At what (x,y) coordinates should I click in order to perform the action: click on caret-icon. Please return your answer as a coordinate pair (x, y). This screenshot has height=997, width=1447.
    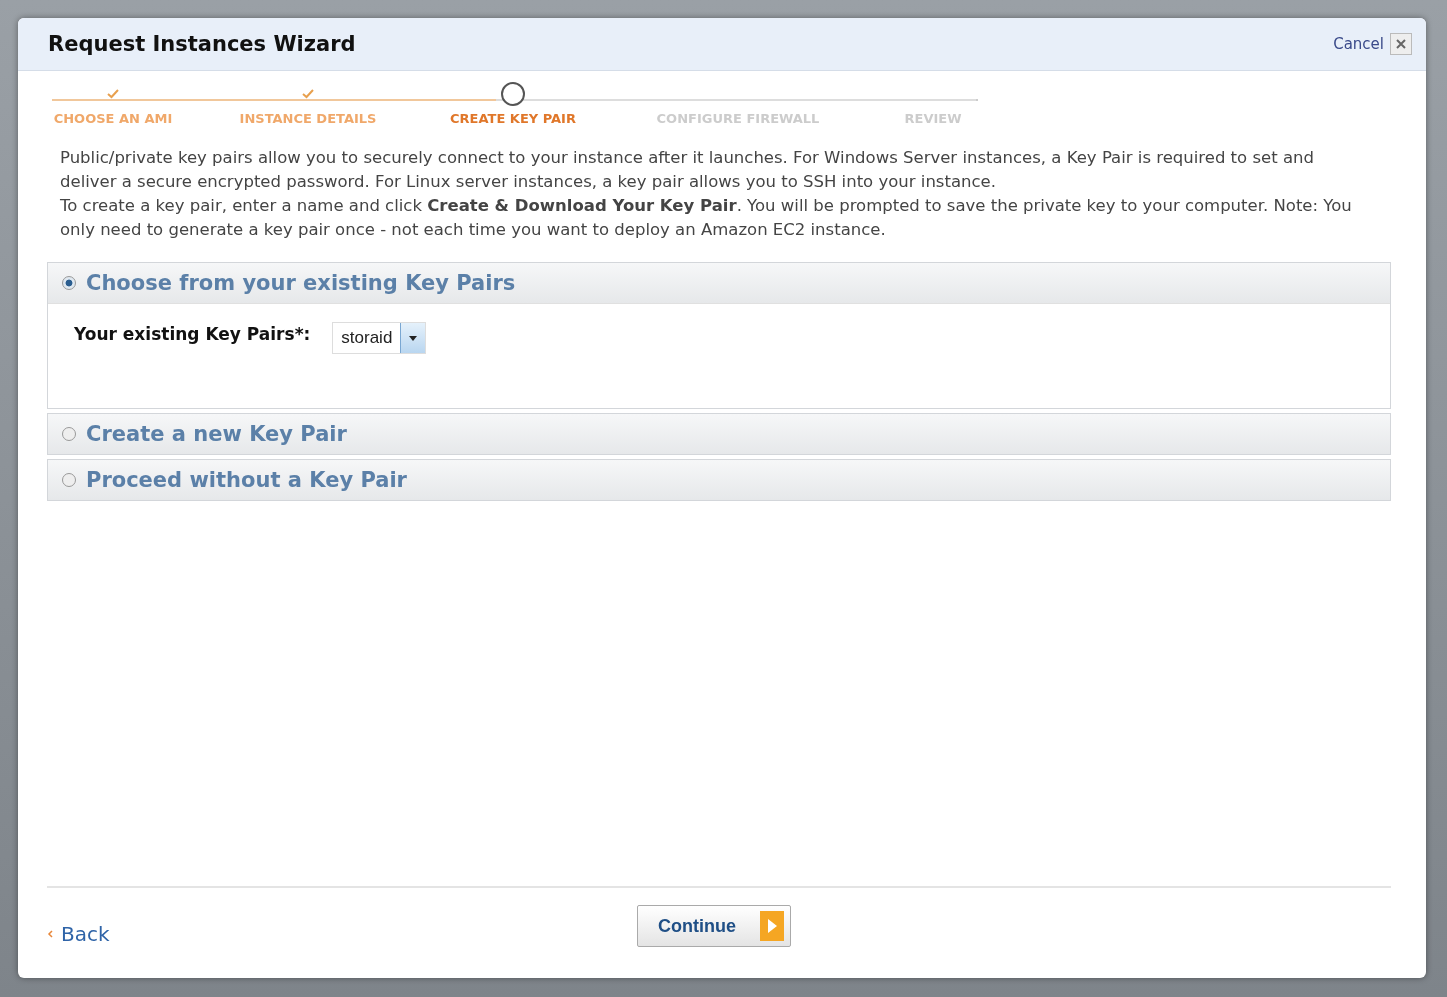
    Looking at the image, I should click on (413, 338).